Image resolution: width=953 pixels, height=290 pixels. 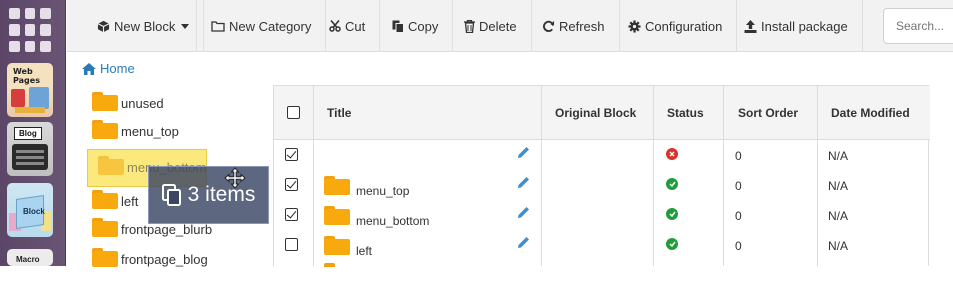 What do you see at coordinates (602, 185) in the screenshot?
I see `table-row: menu_top 0 N/A` at bounding box center [602, 185].